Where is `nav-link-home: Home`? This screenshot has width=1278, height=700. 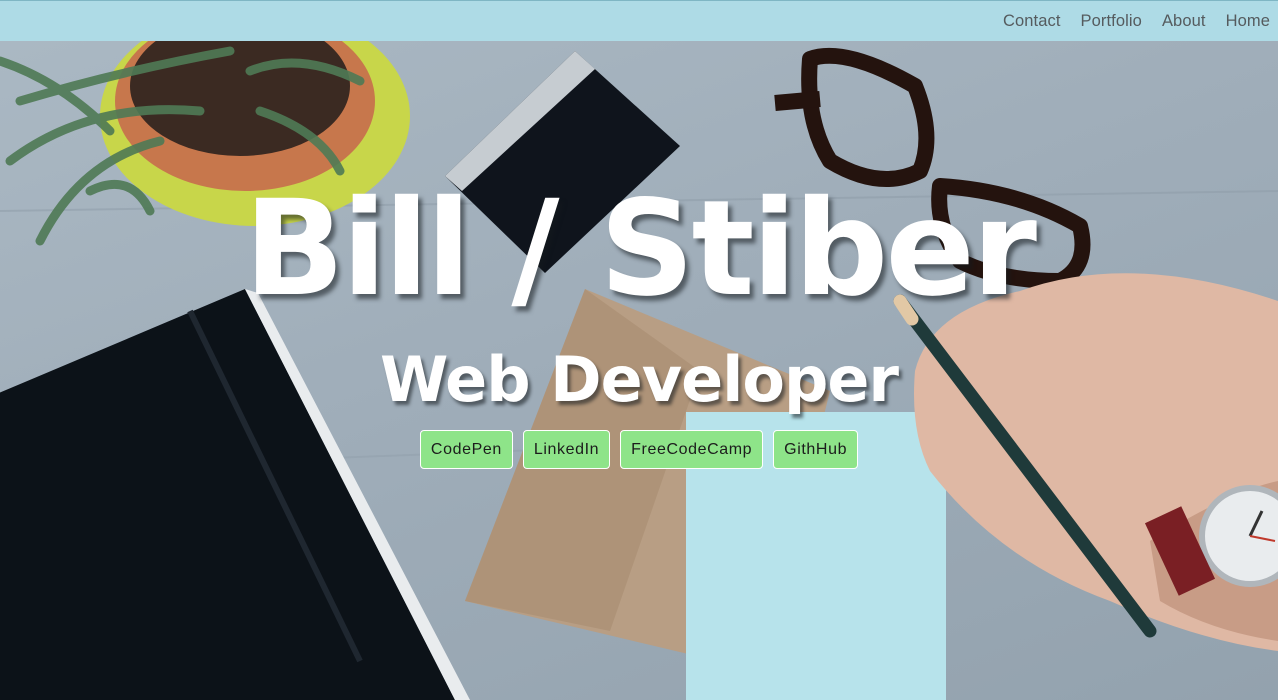 nav-link-home: Home is located at coordinates (1248, 21).